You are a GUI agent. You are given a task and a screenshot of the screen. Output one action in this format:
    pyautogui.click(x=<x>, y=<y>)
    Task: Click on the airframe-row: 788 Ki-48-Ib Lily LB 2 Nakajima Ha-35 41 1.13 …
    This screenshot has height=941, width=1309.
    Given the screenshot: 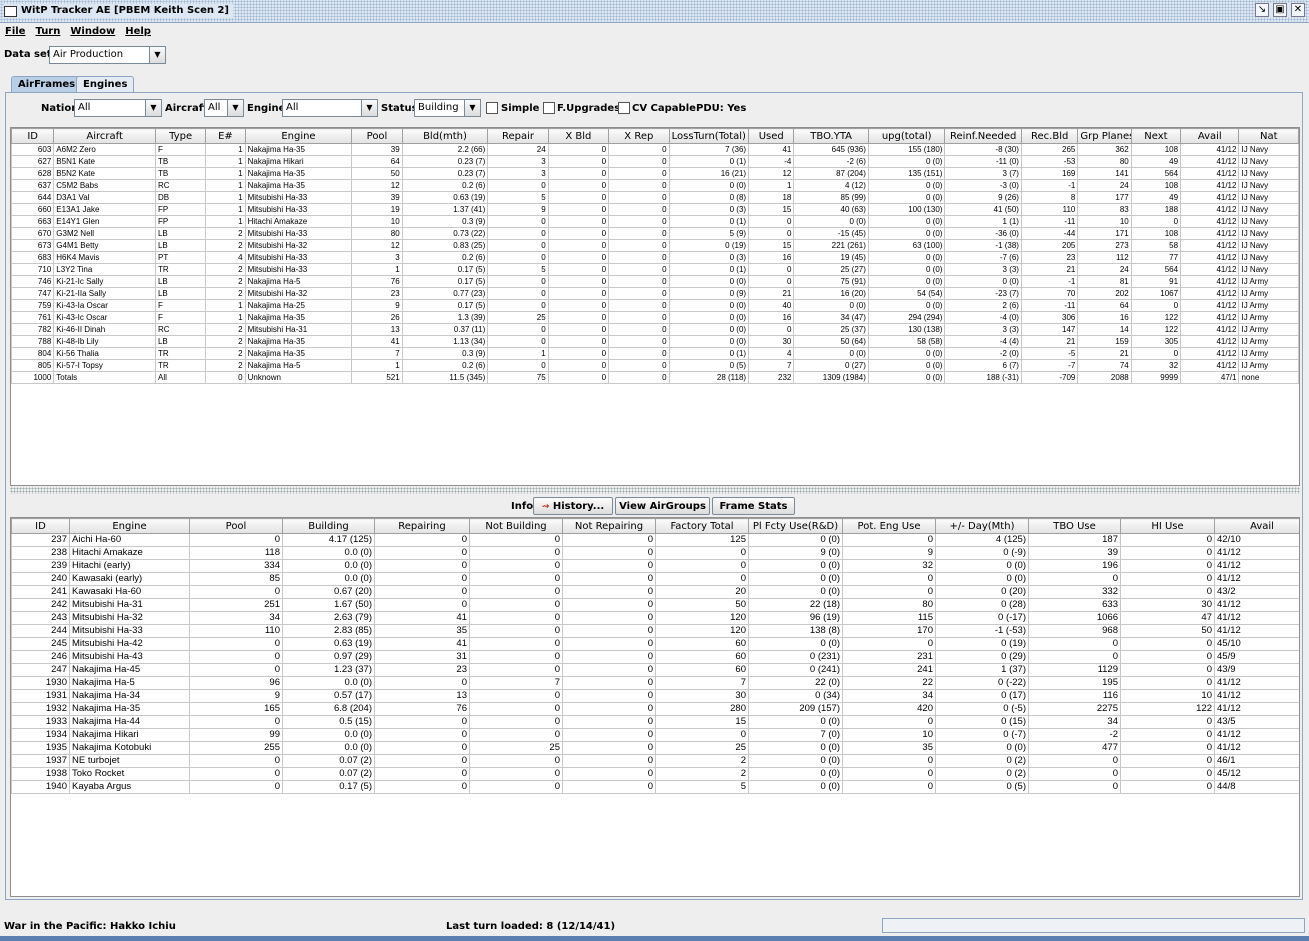 What is the action you would take?
    pyautogui.click(x=655, y=341)
    